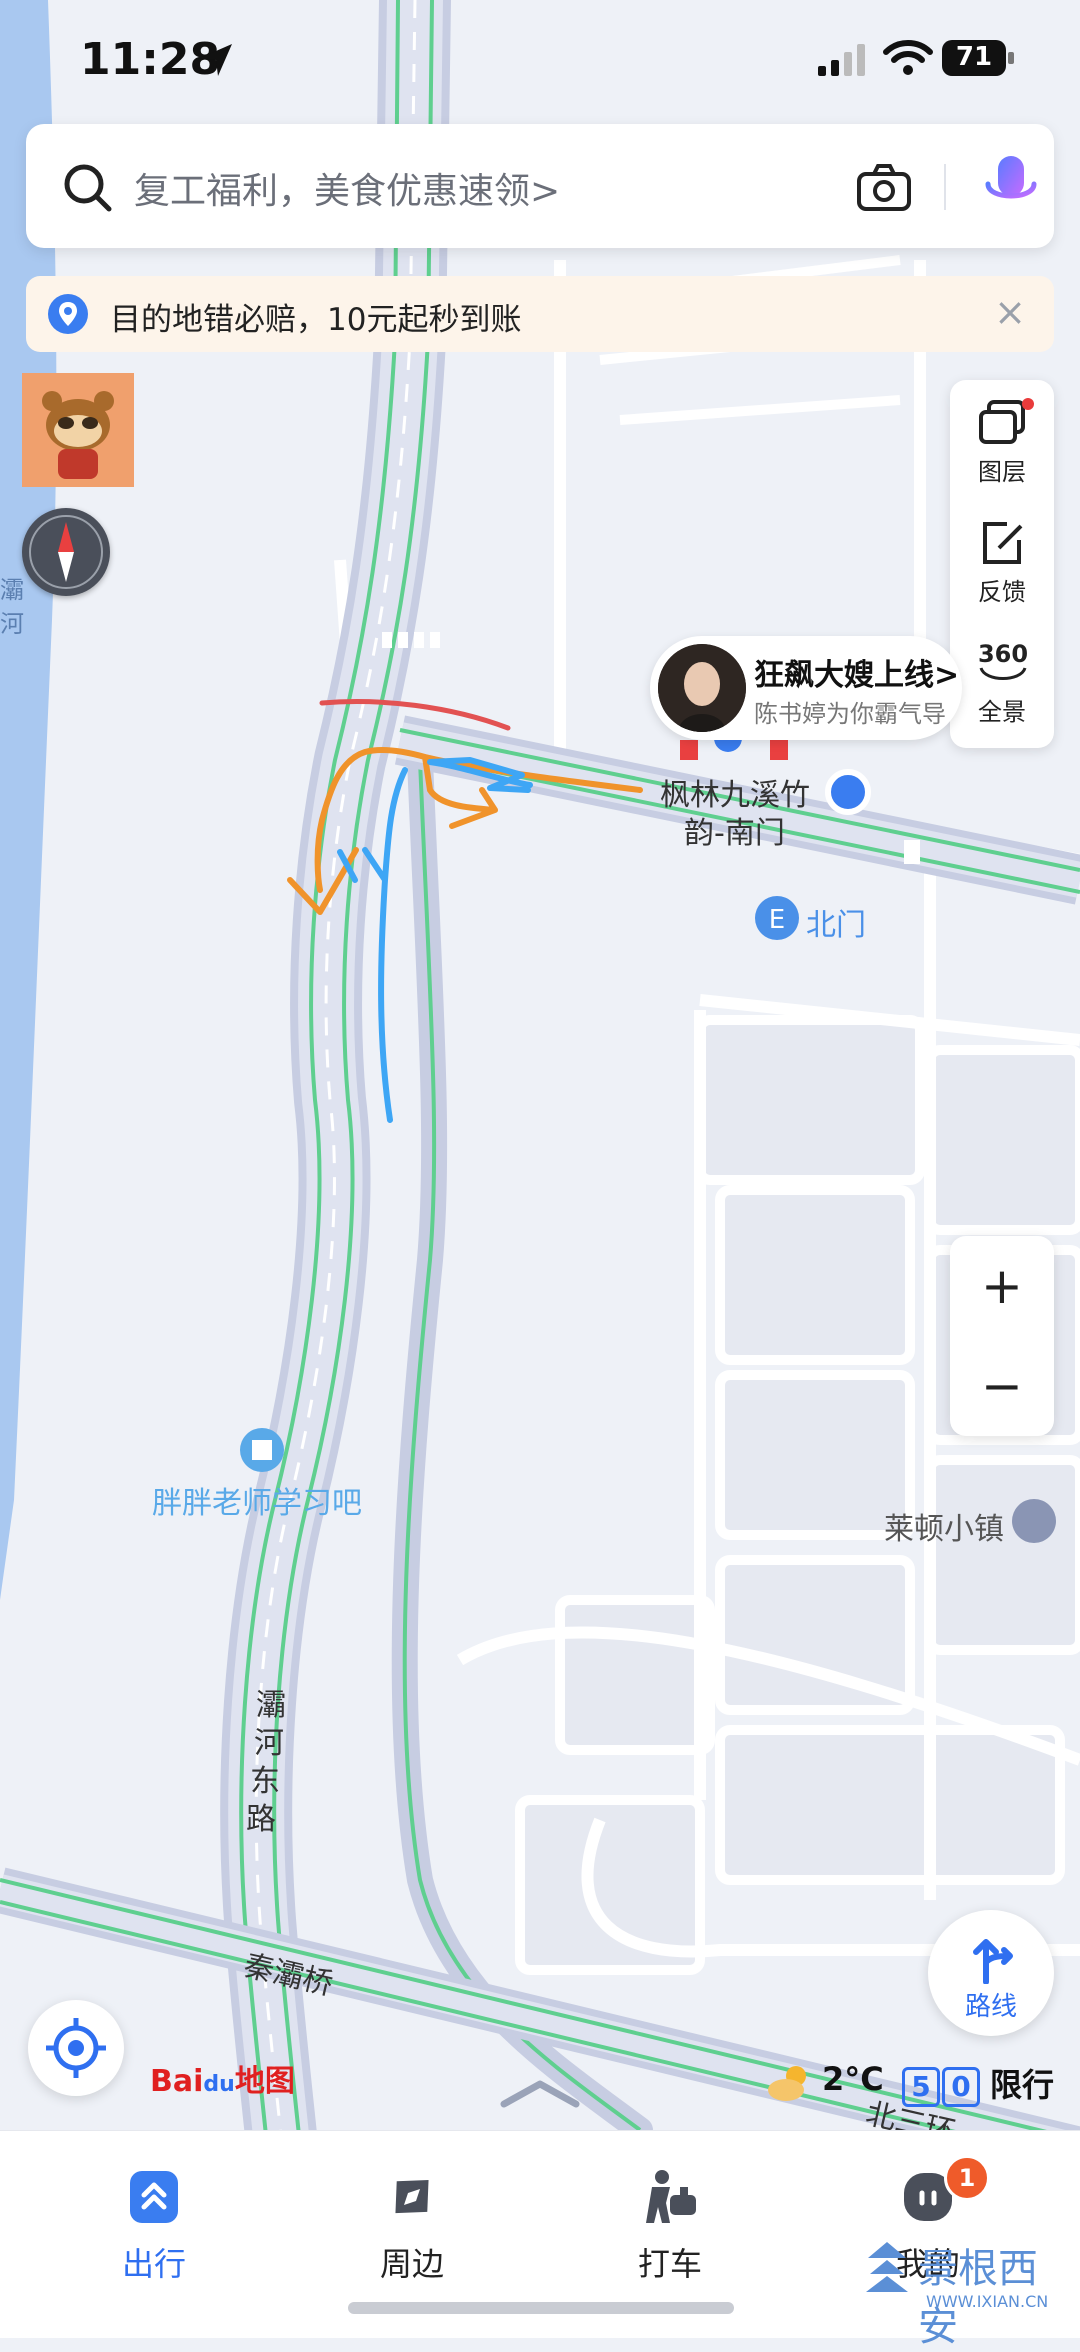 Image resolution: width=1080 pixels, height=2352 pixels. What do you see at coordinates (153, 2264) in the screenshot?
I see `tab-travel-label: 出行` at bounding box center [153, 2264].